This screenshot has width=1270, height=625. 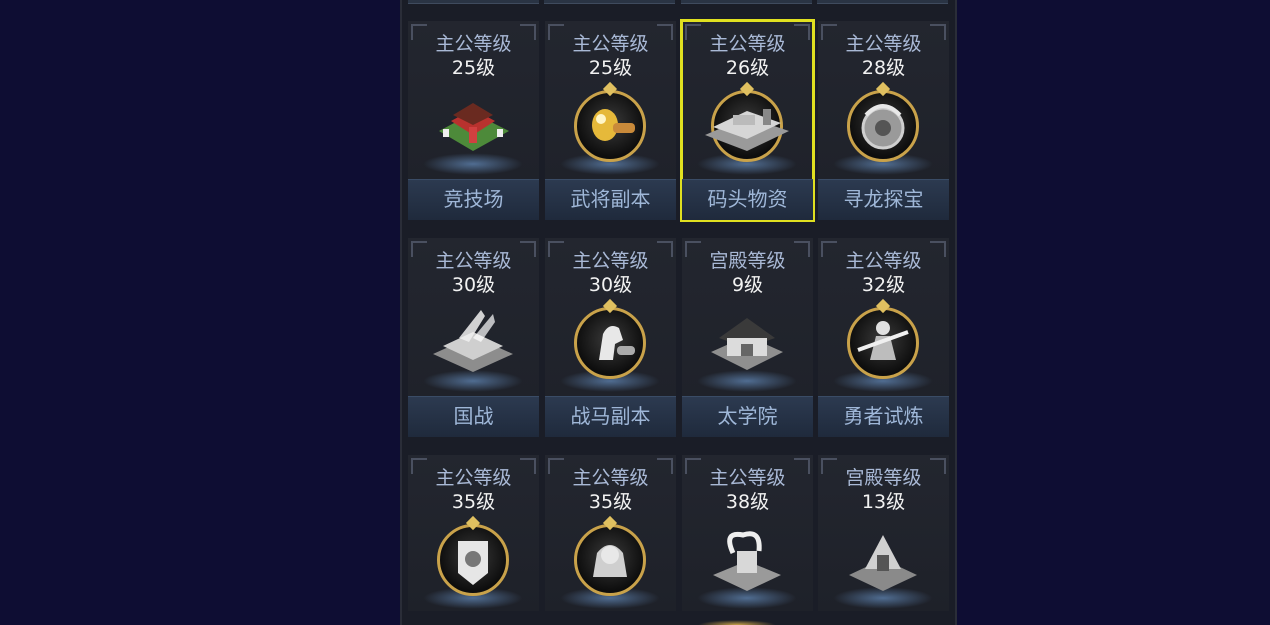 I want to click on dragon-altar-icon, so click(x=747, y=561).